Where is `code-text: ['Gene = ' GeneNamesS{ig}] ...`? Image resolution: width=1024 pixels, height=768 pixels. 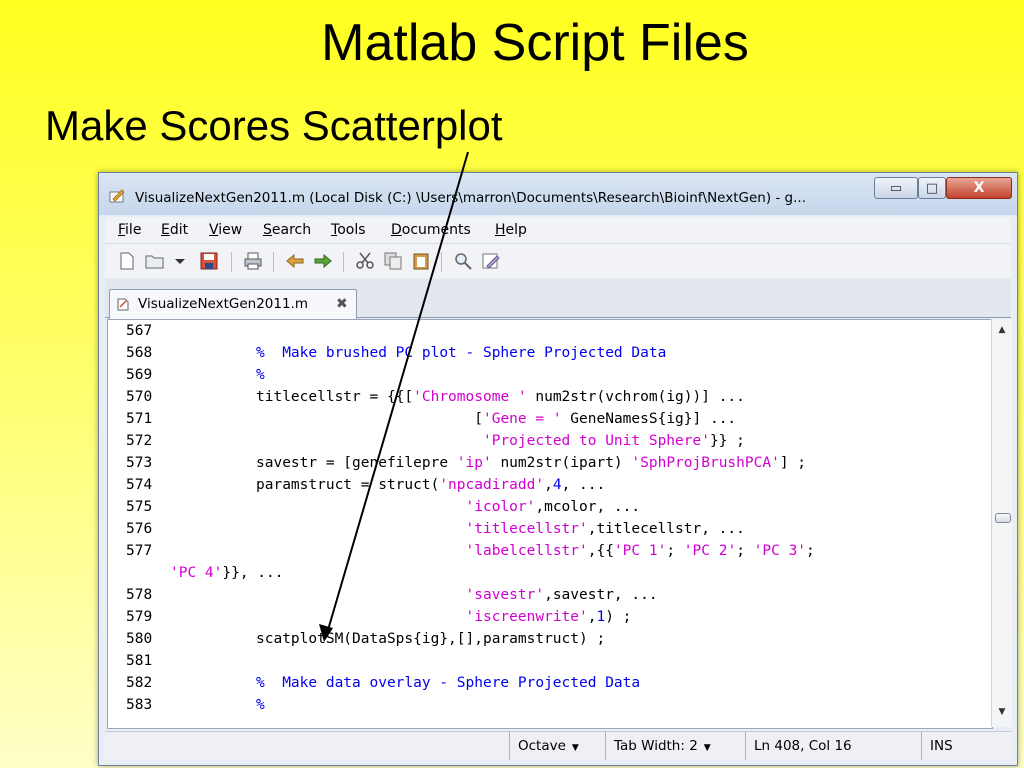
code-text: ['Gene = ' GeneNamesS{ig}] ... is located at coordinates (496, 419).